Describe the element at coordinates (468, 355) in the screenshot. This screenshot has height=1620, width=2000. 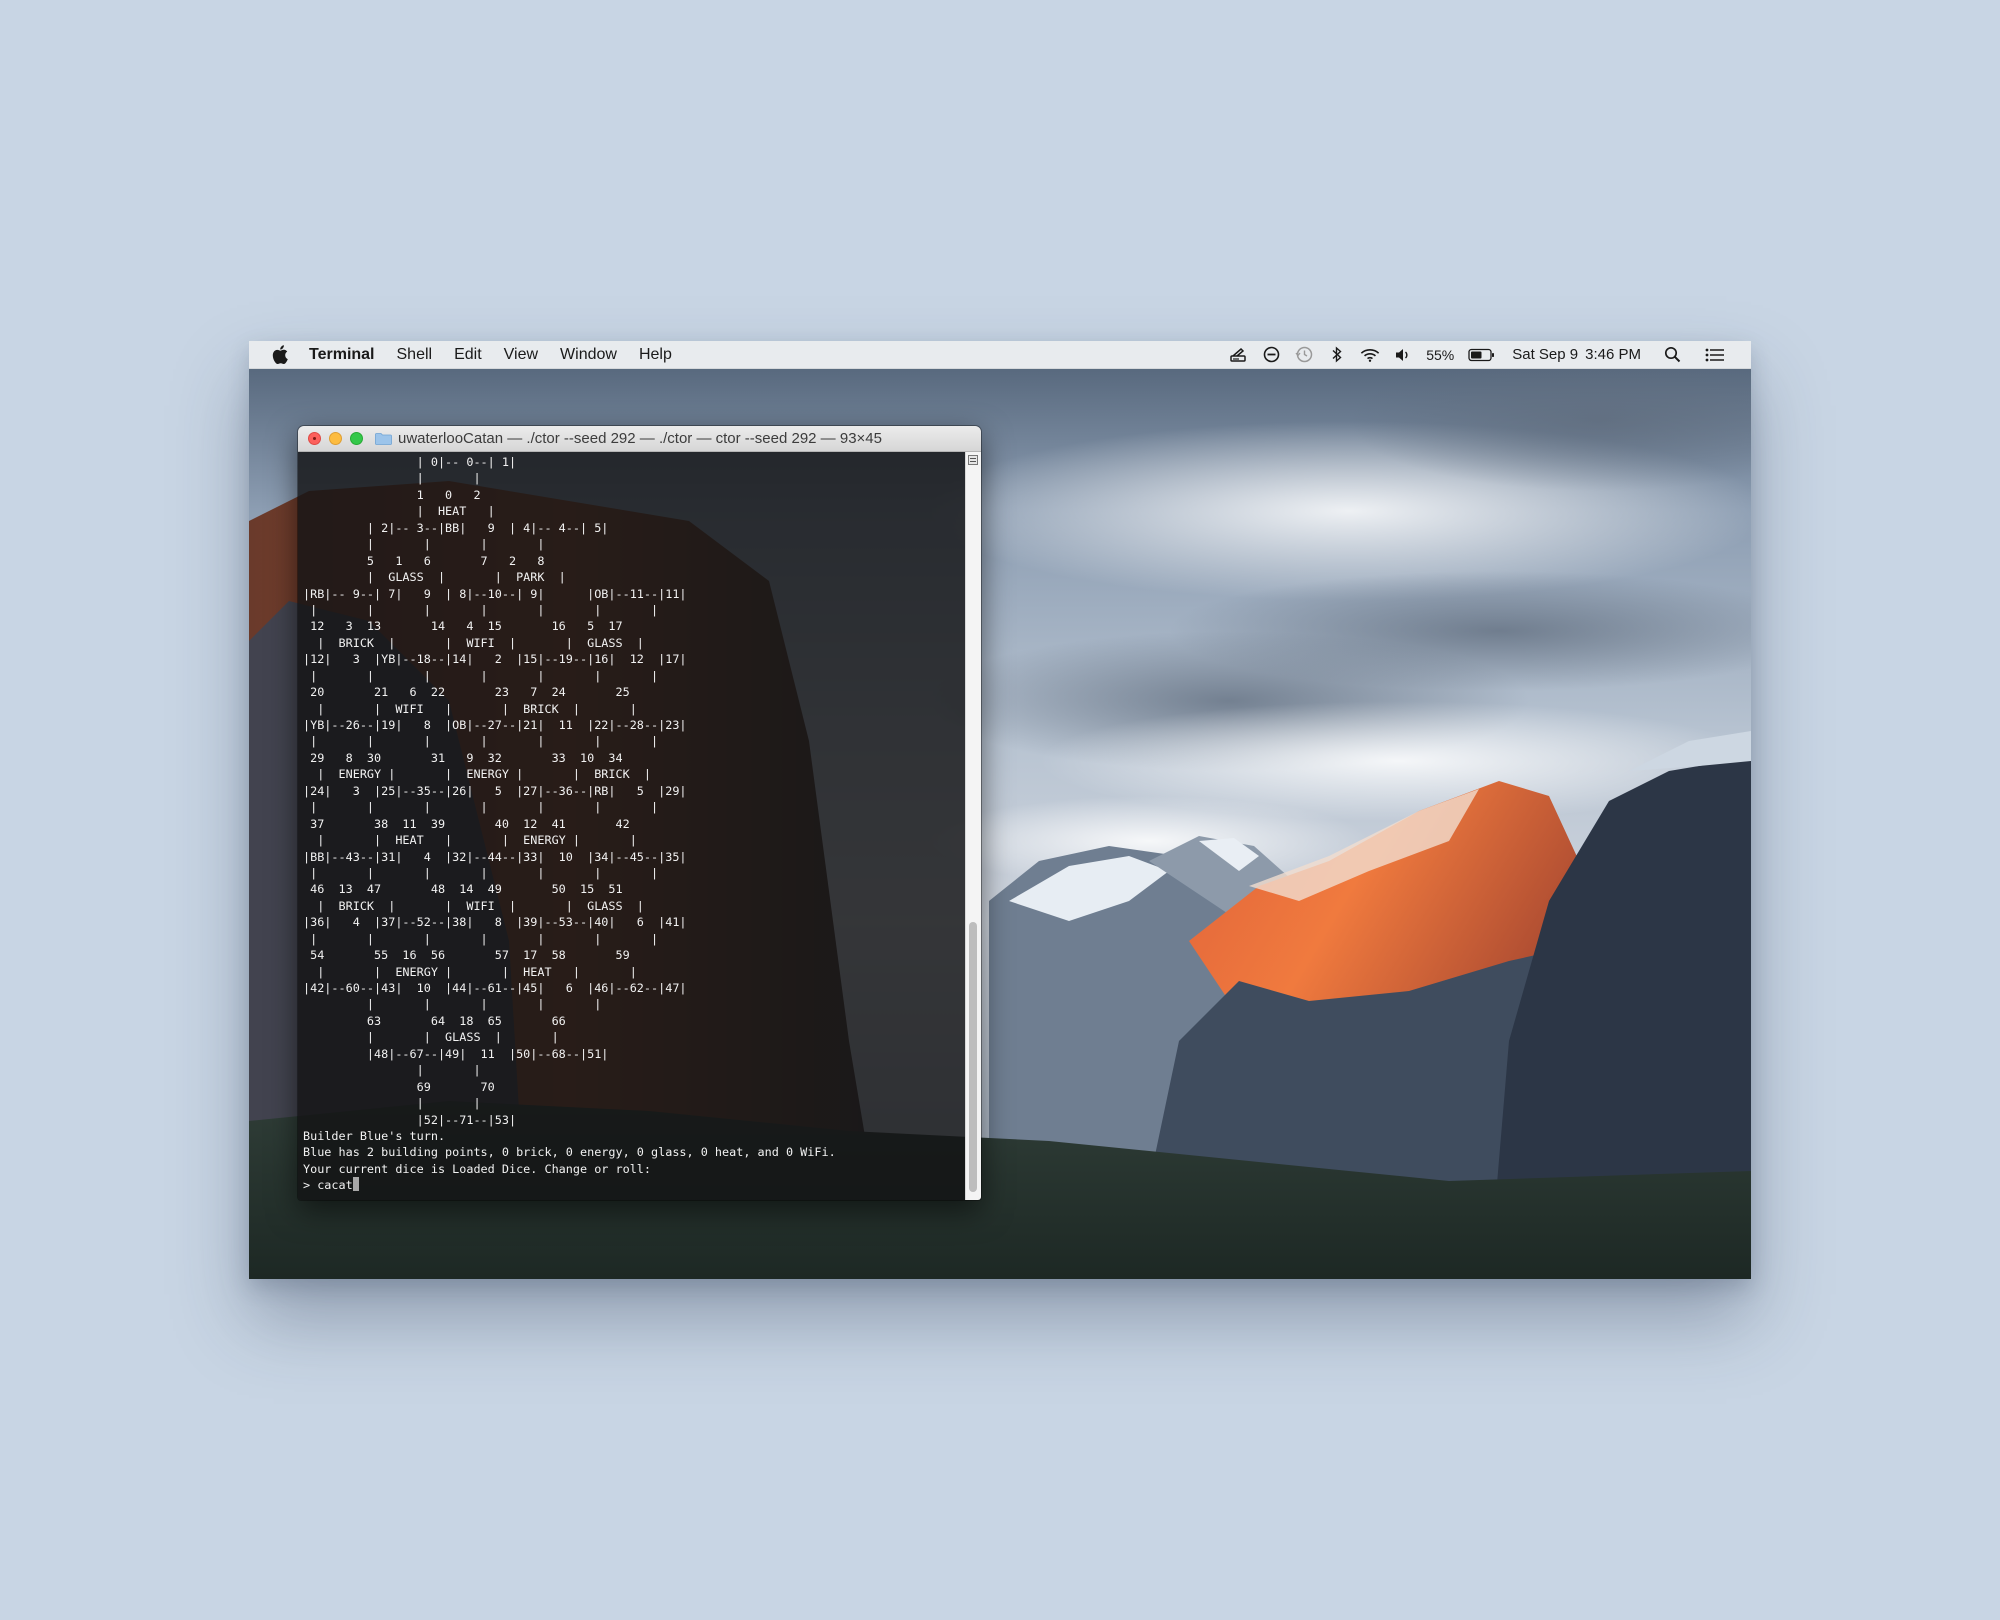
I see `menu-edit: Edit` at that location.